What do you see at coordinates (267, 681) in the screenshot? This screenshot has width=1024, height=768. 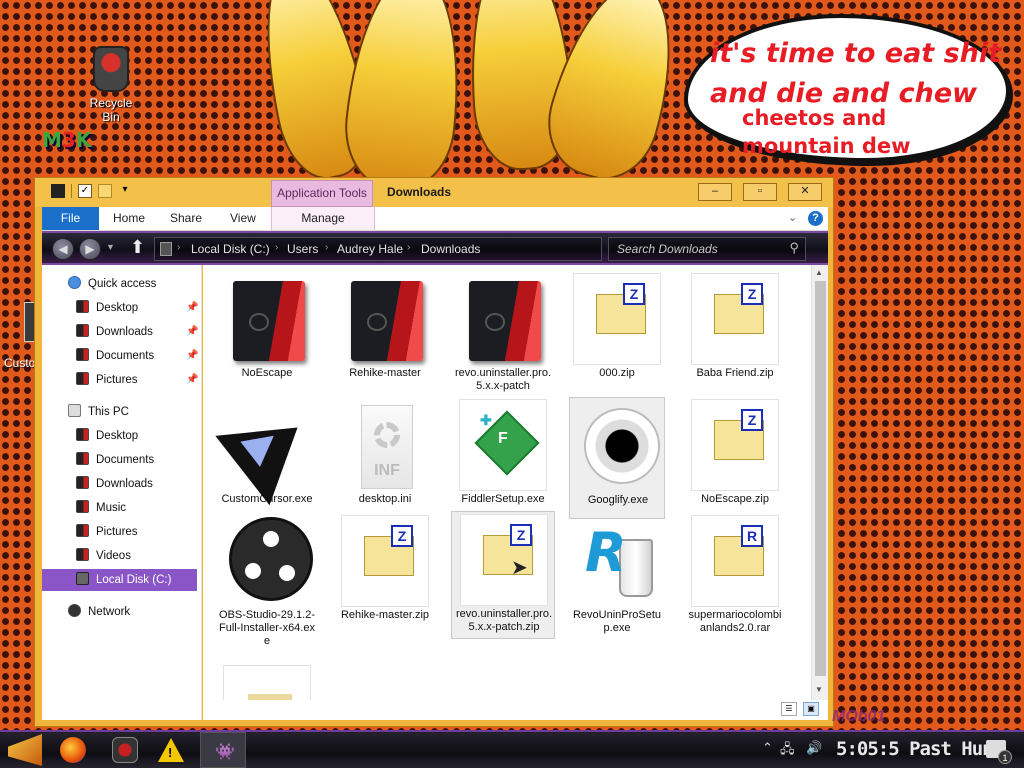 I see `file-item-partial` at bounding box center [267, 681].